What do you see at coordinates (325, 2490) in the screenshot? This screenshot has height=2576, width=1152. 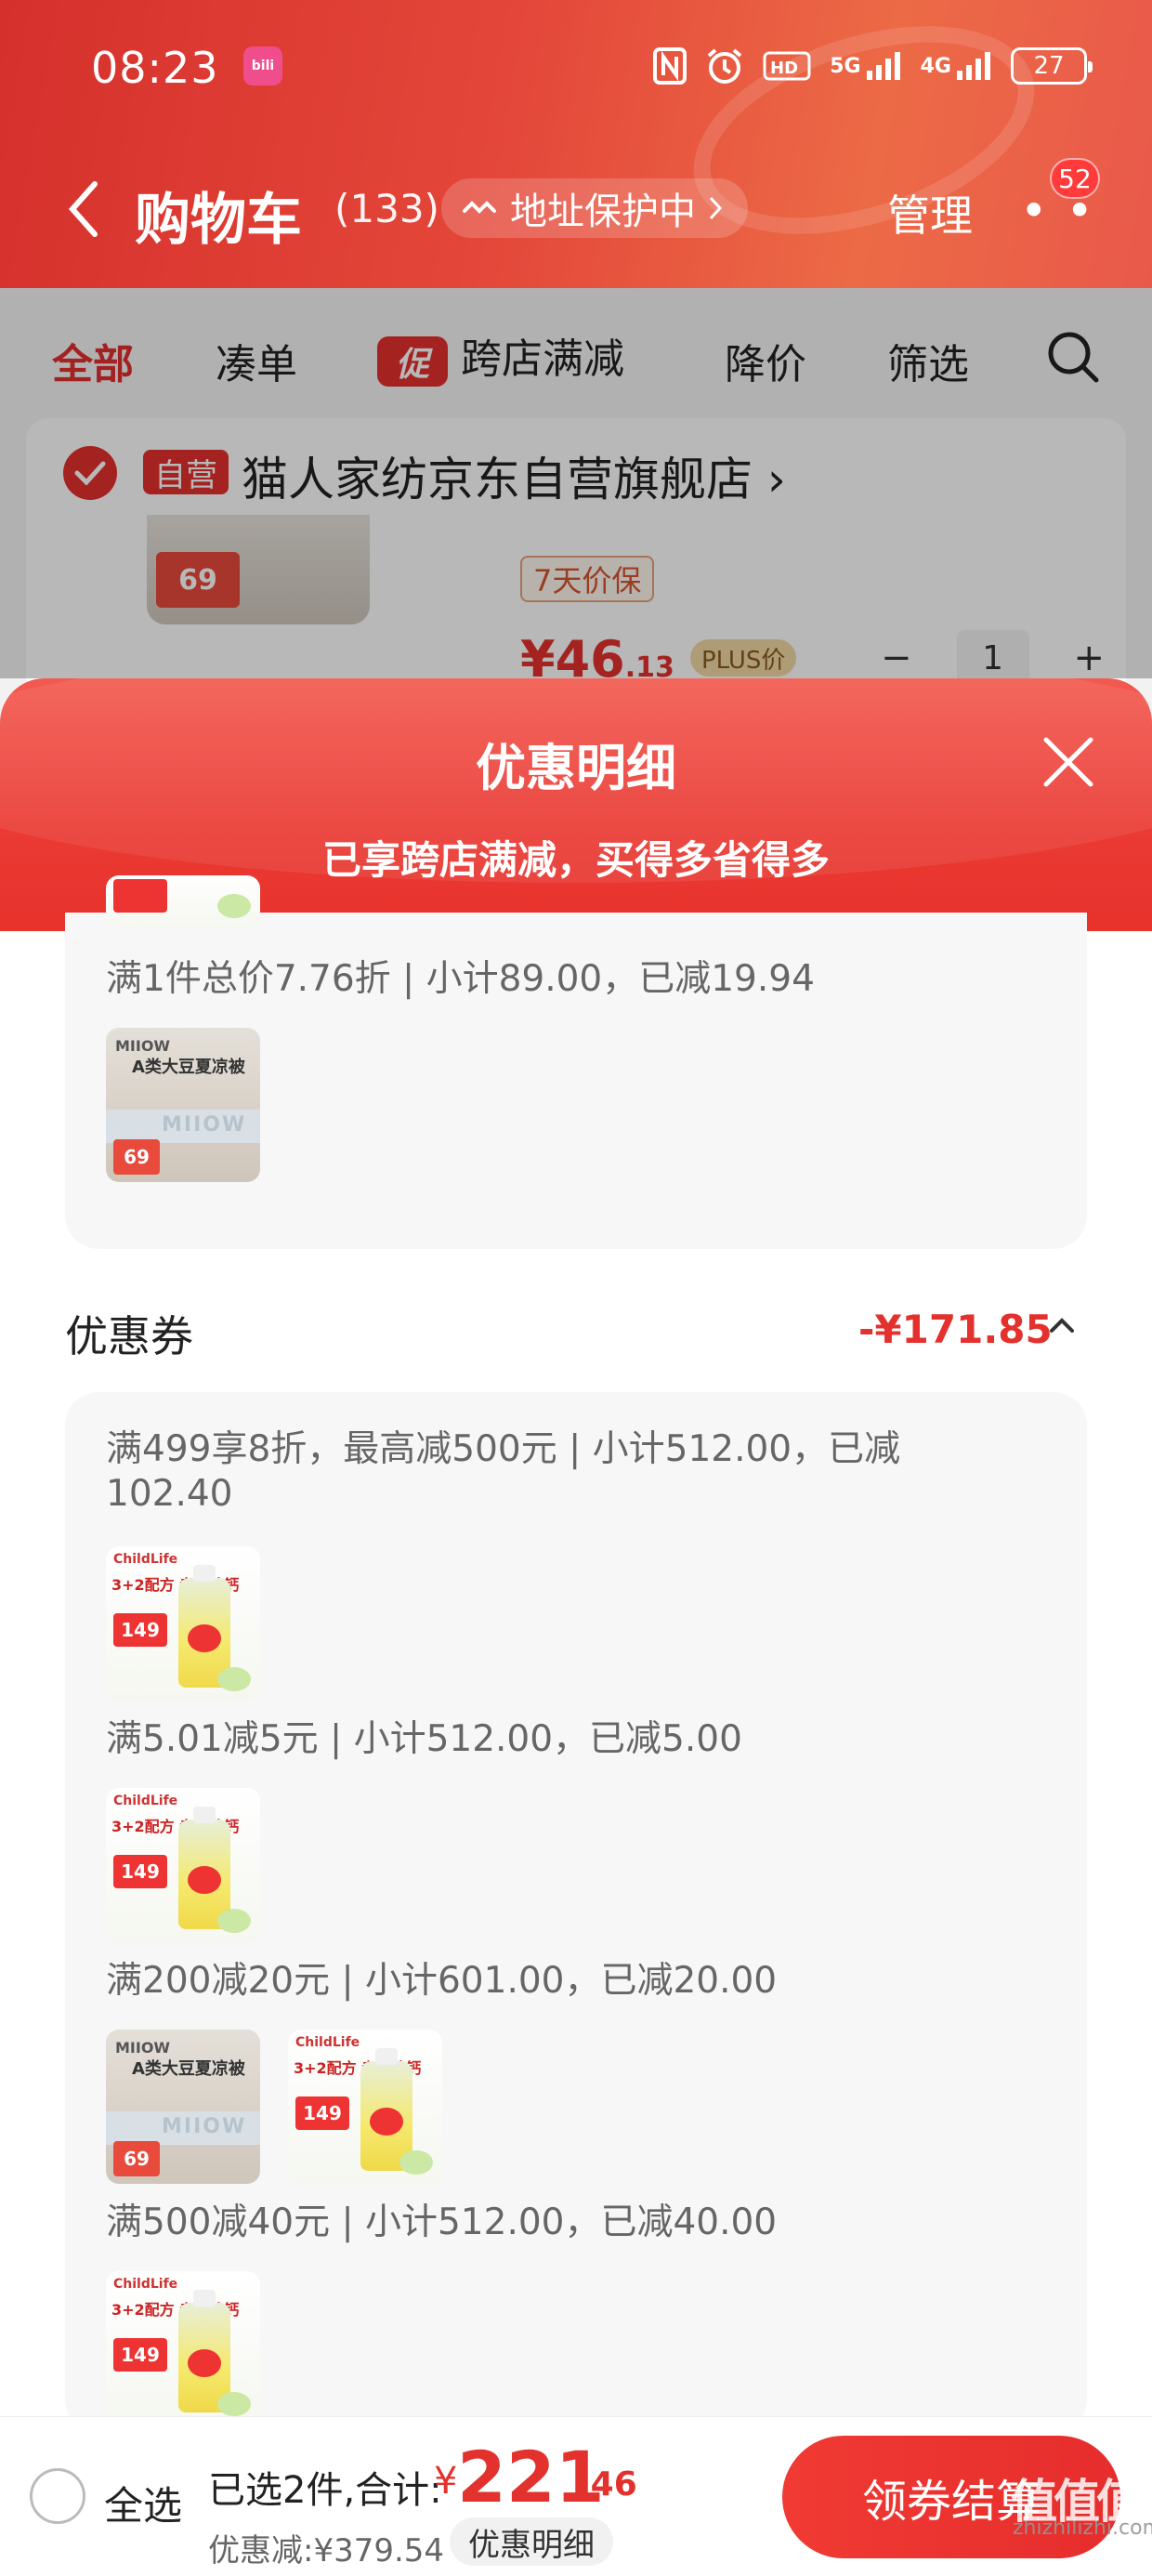 I see `selected-count-label: 已选2件,合计:` at bounding box center [325, 2490].